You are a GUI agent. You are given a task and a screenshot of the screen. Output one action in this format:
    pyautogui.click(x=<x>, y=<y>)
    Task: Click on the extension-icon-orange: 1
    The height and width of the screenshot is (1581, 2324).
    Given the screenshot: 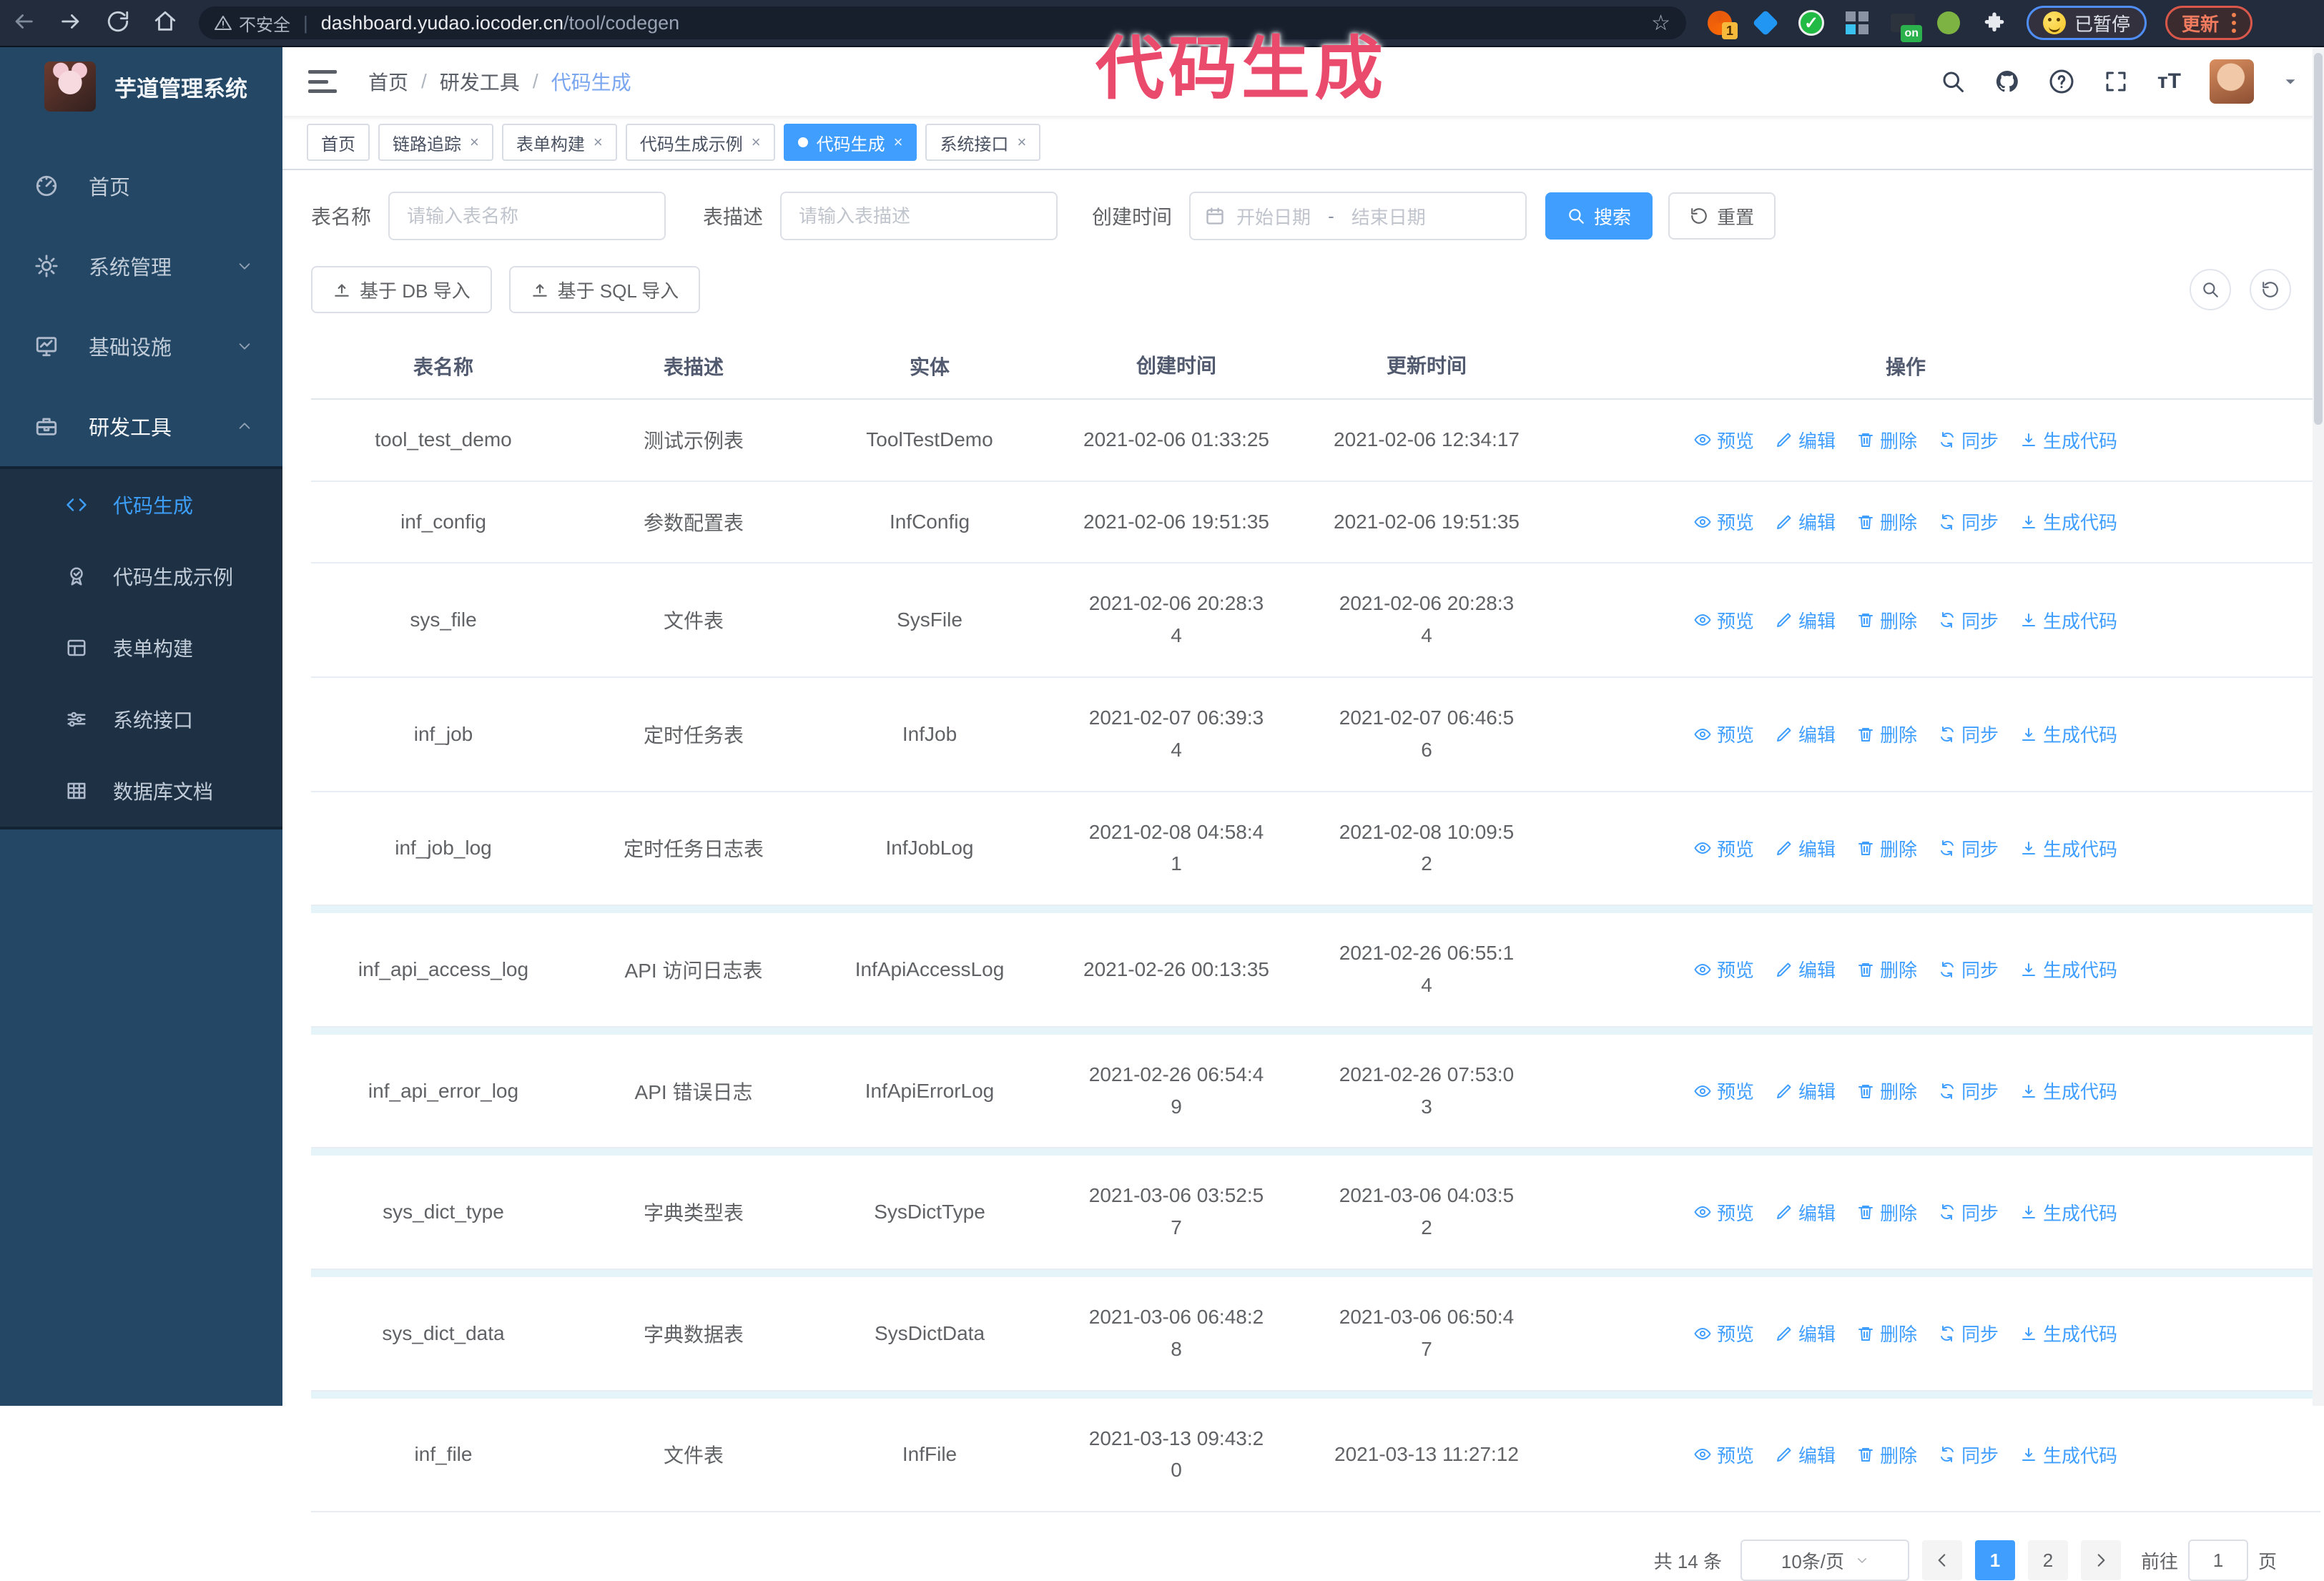 What is the action you would take?
    pyautogui.click(x=1722, y=24)
    